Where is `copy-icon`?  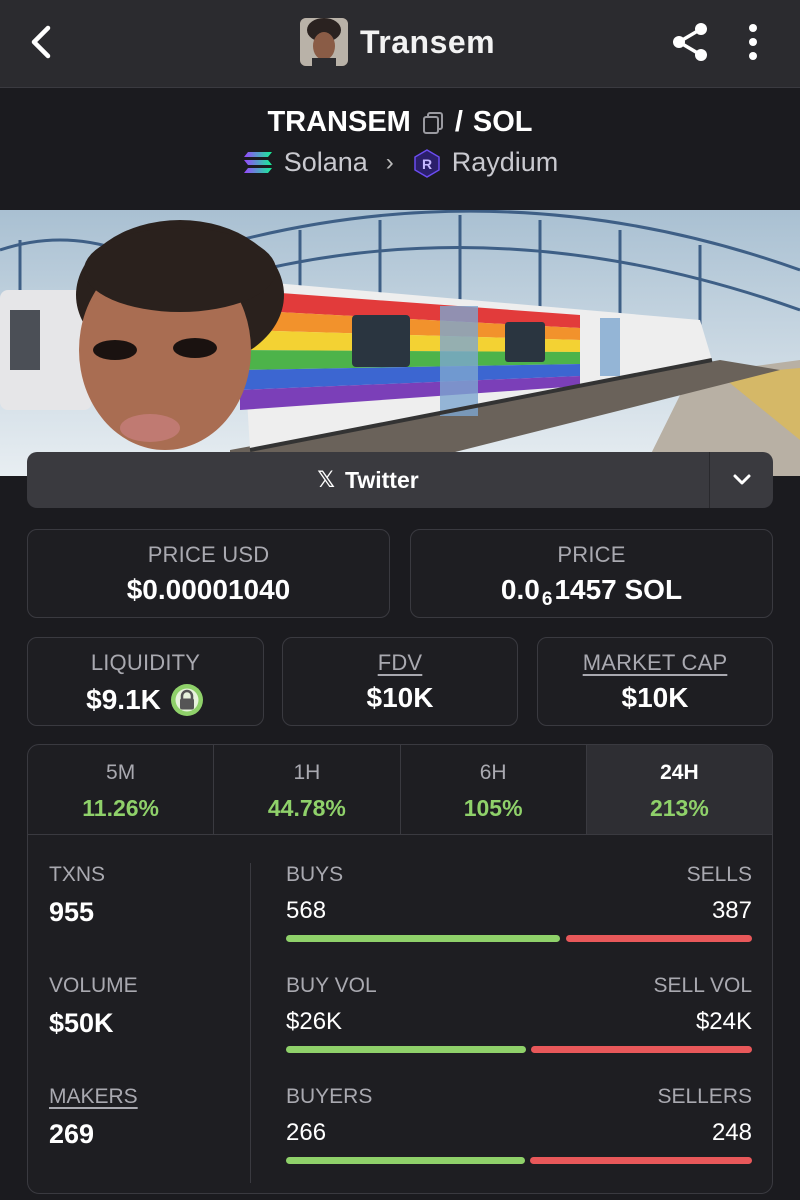
copy-icon is located at coordinates (433, 123).